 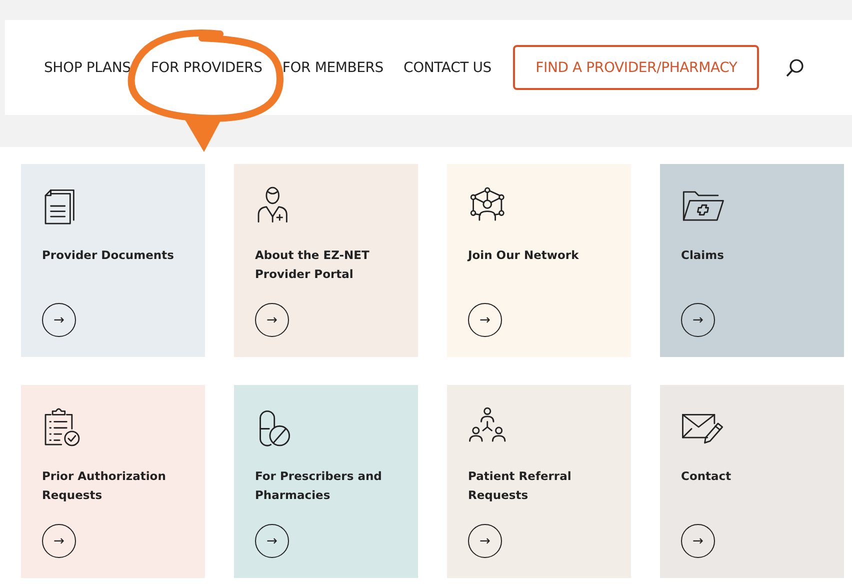 What do you see at coordinates (752, 481) in the screenshot?
I see `menu-card: Contact →` at bounding box center [752, 481].